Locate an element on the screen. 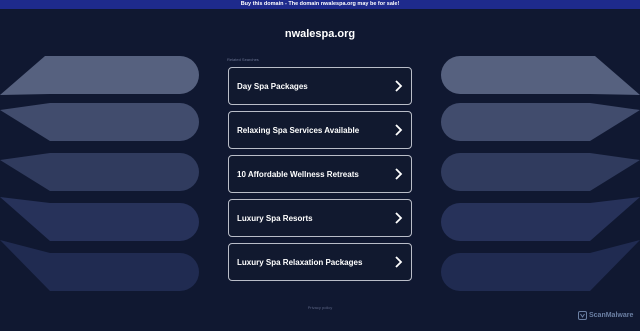  related-link-label: Luxury Spa Resorts is located at coordinates (275, 218).